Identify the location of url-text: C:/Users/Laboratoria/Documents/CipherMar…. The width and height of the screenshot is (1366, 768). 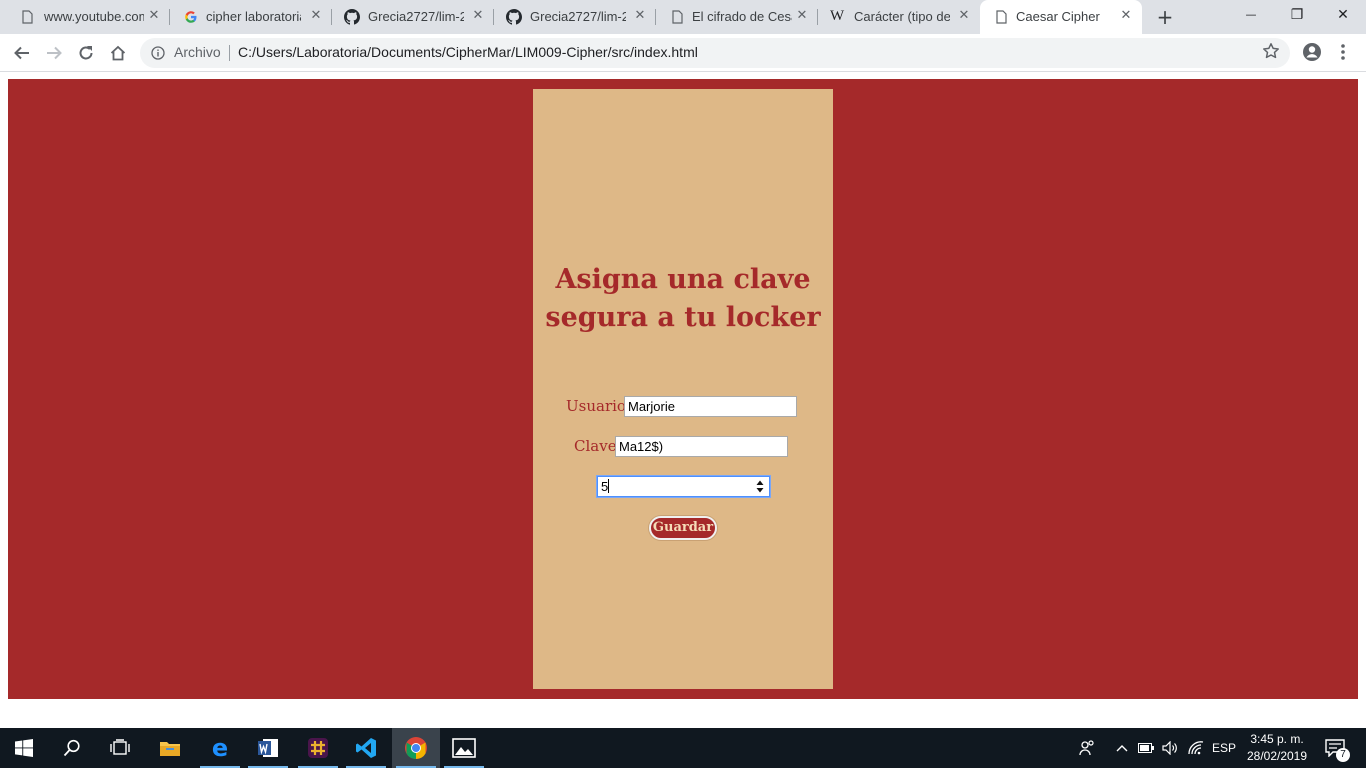
(468, 52).